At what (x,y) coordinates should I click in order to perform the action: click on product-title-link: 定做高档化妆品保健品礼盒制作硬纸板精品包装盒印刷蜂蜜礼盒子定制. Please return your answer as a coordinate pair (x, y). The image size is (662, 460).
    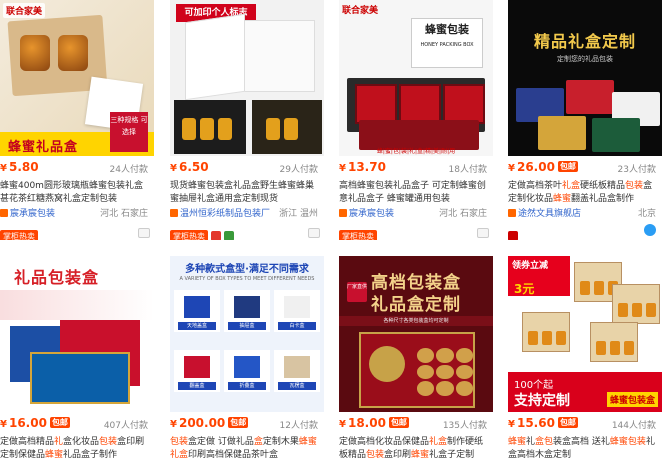
    Looking at the image, I should click on (414, 448).